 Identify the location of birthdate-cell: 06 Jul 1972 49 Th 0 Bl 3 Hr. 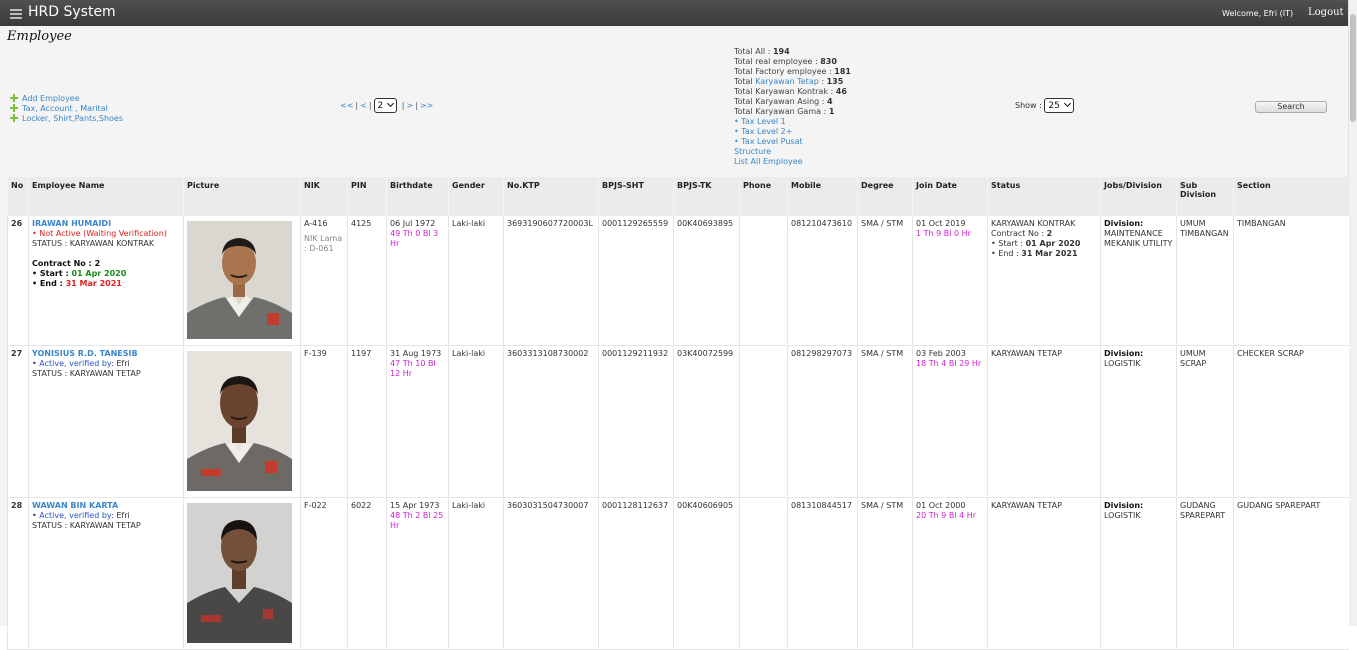
(417, 281).